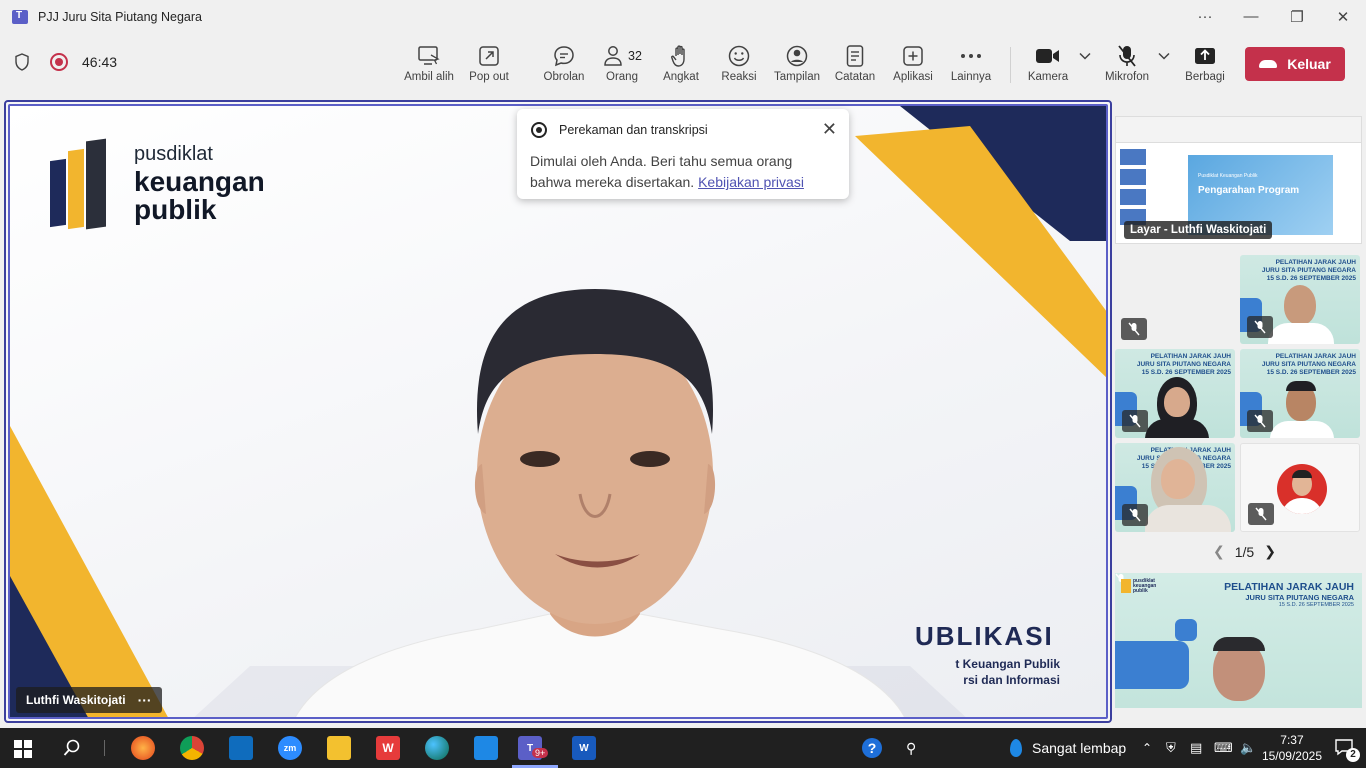 This screenshot has width=1366, height=768. I want to click on chevron-right-icon: ❯, so click(1270, 551).